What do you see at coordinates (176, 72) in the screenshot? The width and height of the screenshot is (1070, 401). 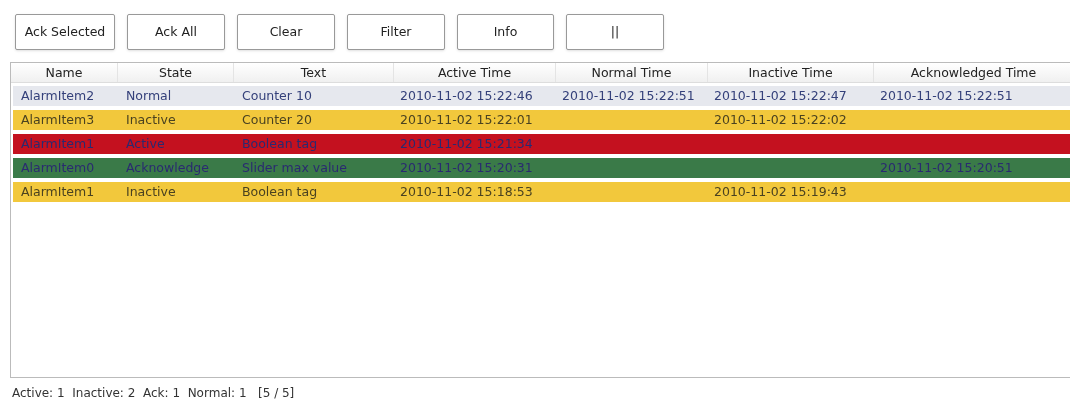 I see `column-header: State` at bounding box center [176, 72].